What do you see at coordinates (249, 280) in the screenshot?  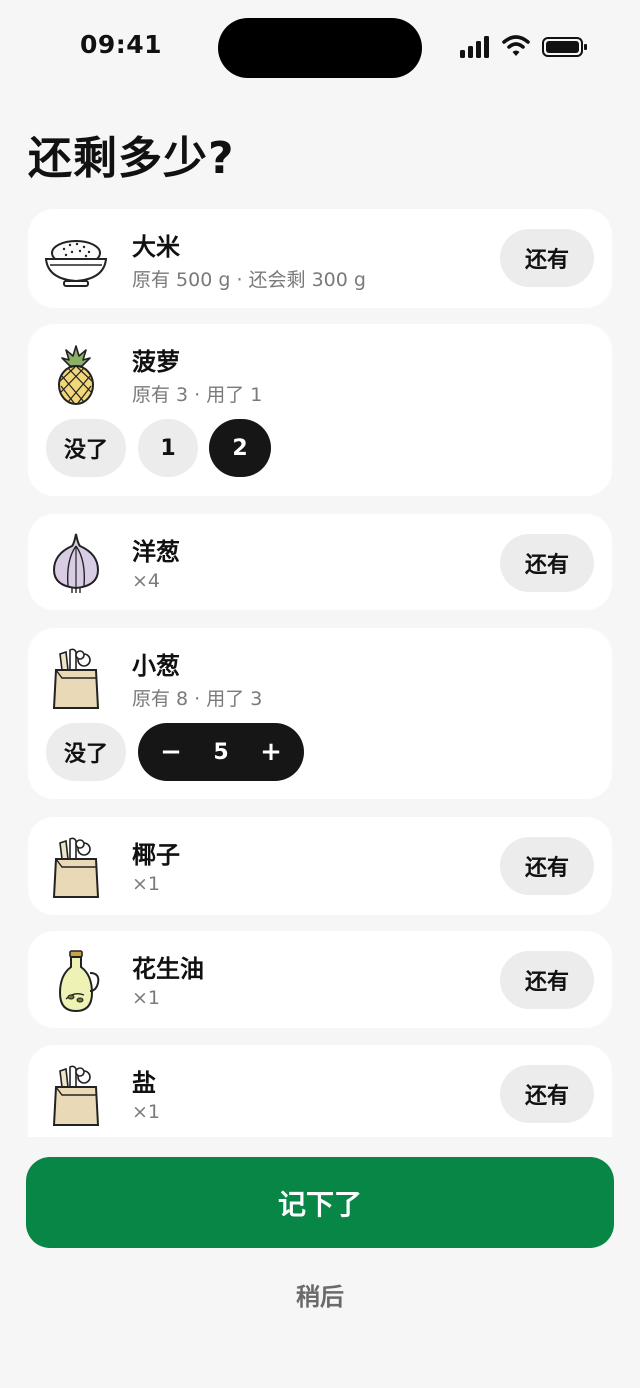 I see `item-quantity: 原有 500 g · 还会剩 300 g` at bounding box center [249, 280].